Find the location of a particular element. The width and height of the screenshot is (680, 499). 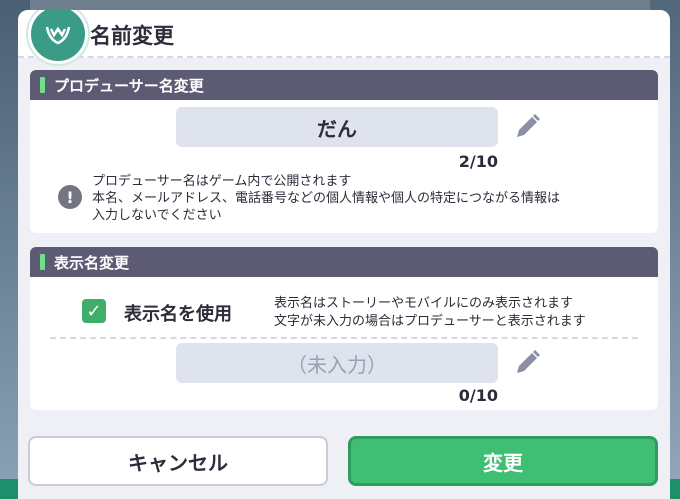

display-note-line-1: 表示名はストーリーやモバイルにのみ表示されます is located at coordinates (424, 303).